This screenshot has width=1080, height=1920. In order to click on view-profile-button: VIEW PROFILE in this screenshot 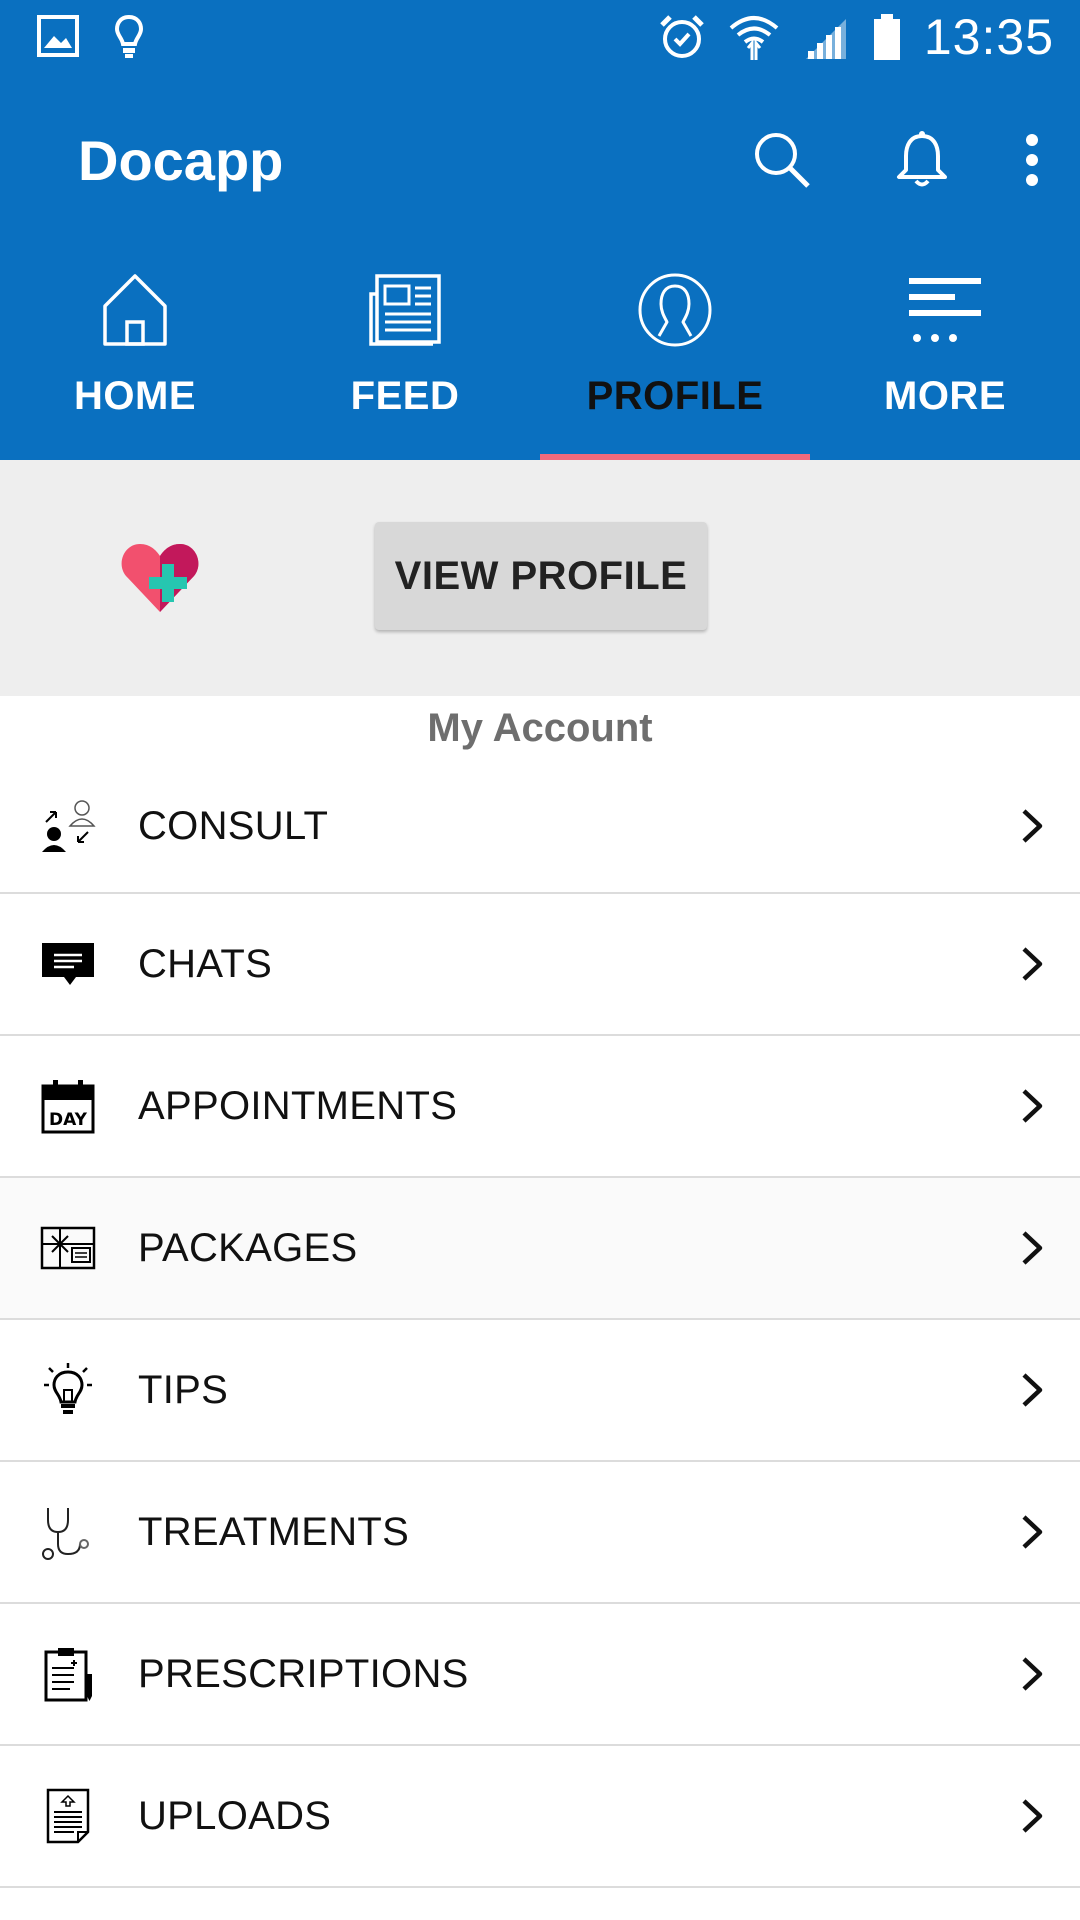, I will do `click(541, 576)`.